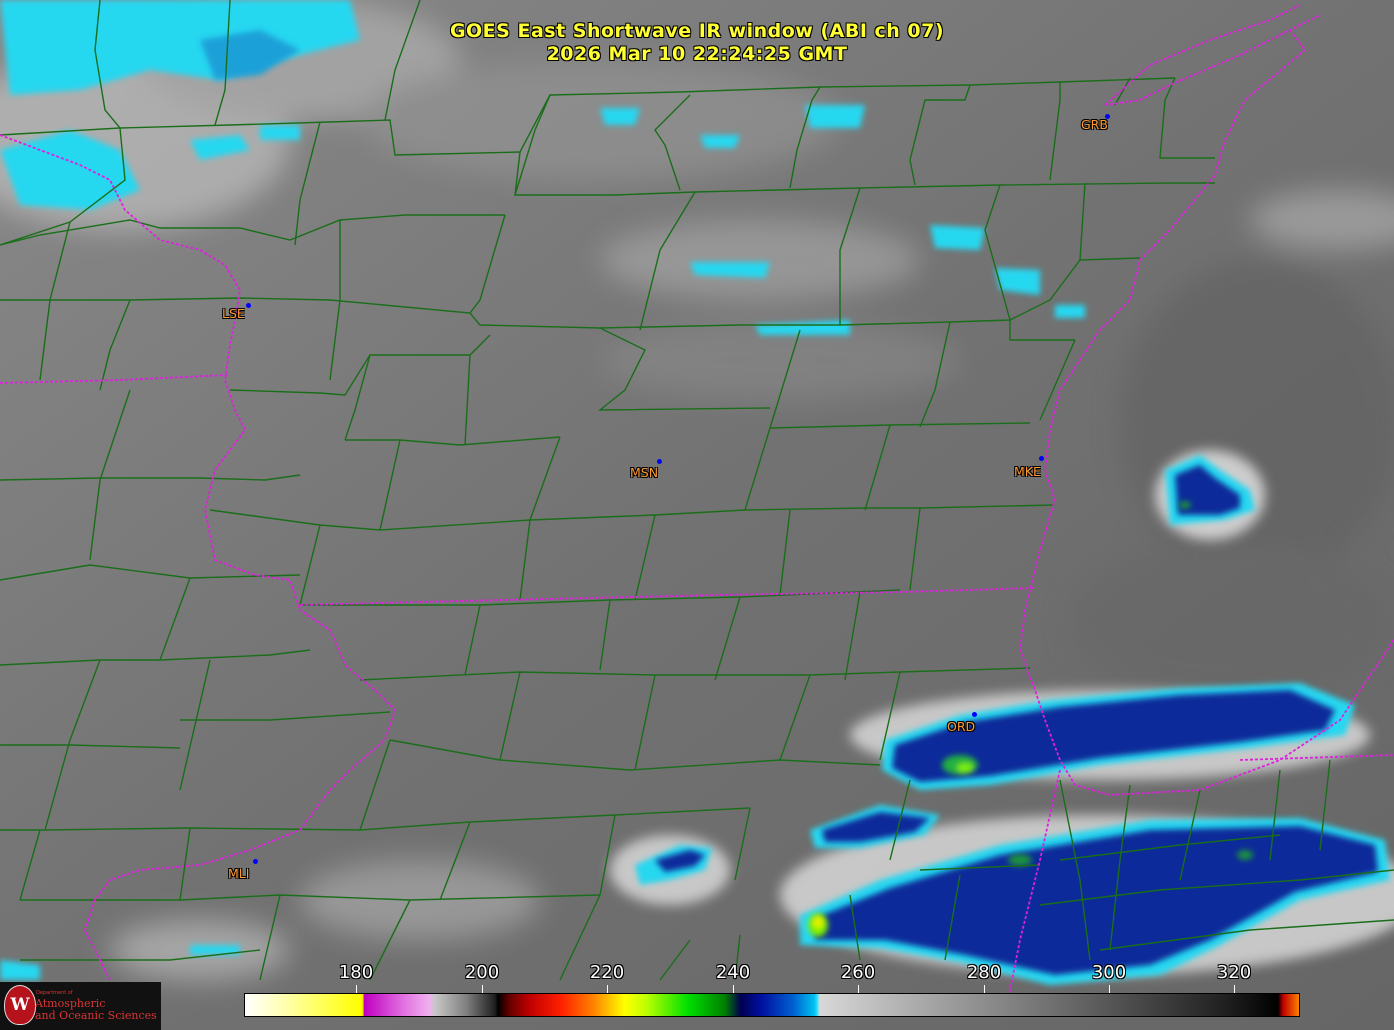 The width and height of the screenshot is (1394, 1030). I want to click on colorbar-tick-320: 320, so click(1234, 972).